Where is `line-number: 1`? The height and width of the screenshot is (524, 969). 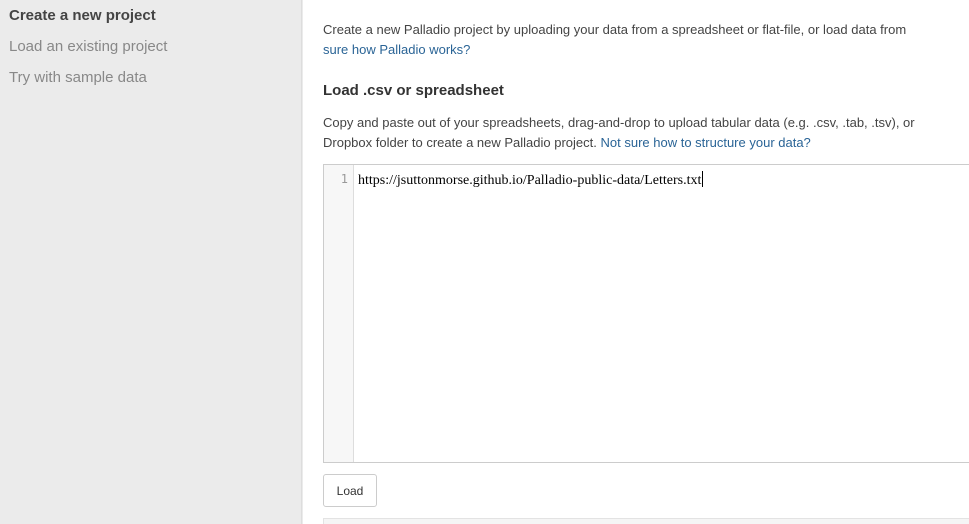
line-number: 1 is located at coordinates (344, 179).